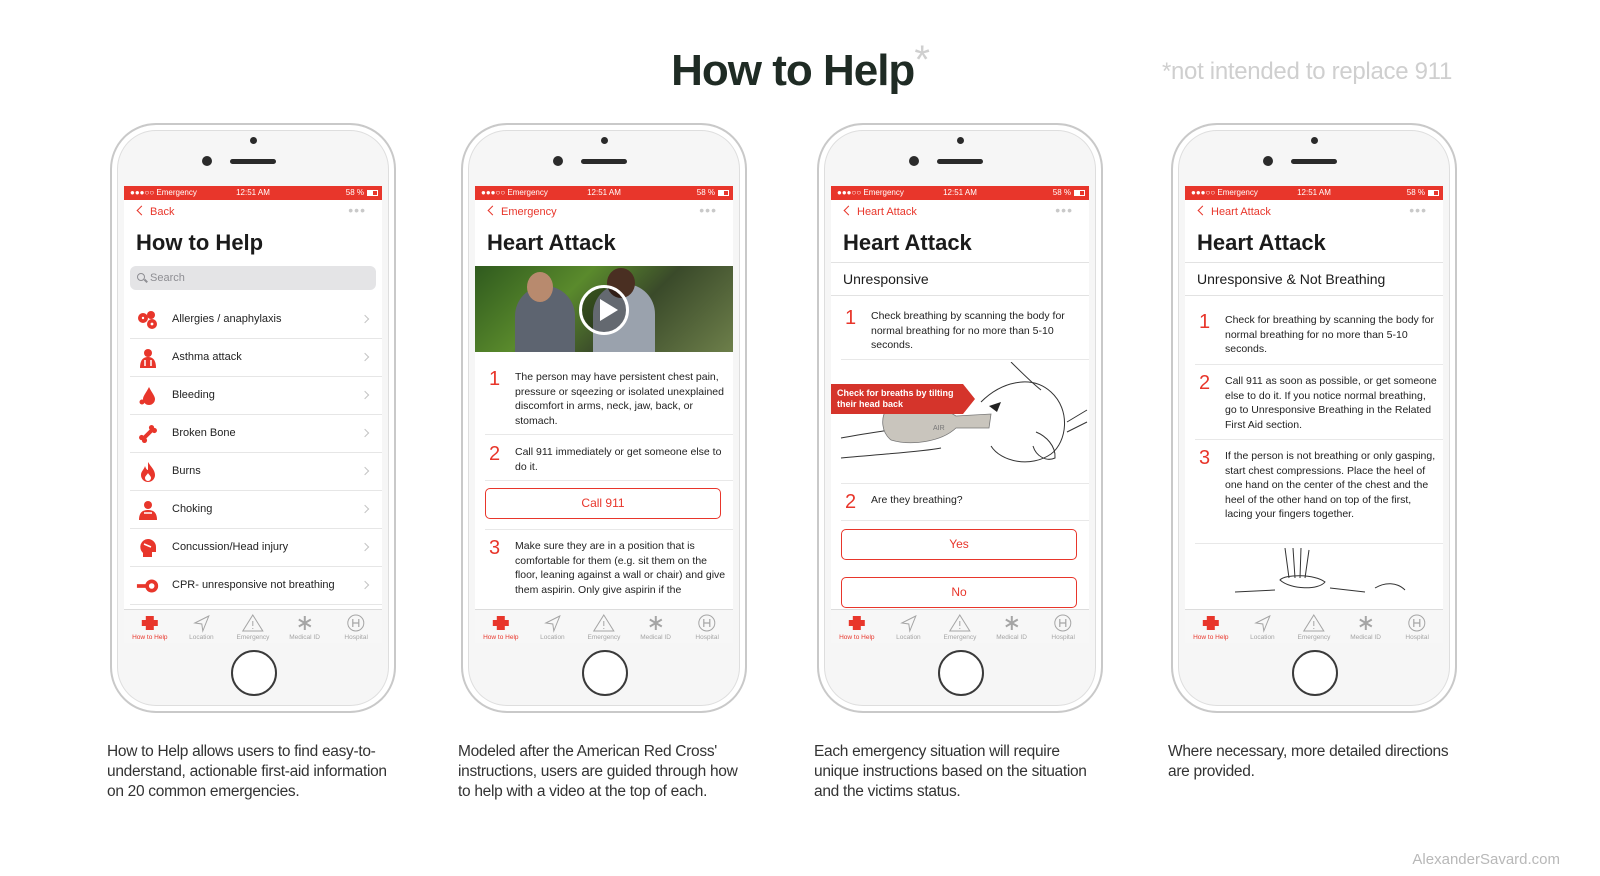  I want to click on list-item: Concussion/Head injury, so click(256, 548).